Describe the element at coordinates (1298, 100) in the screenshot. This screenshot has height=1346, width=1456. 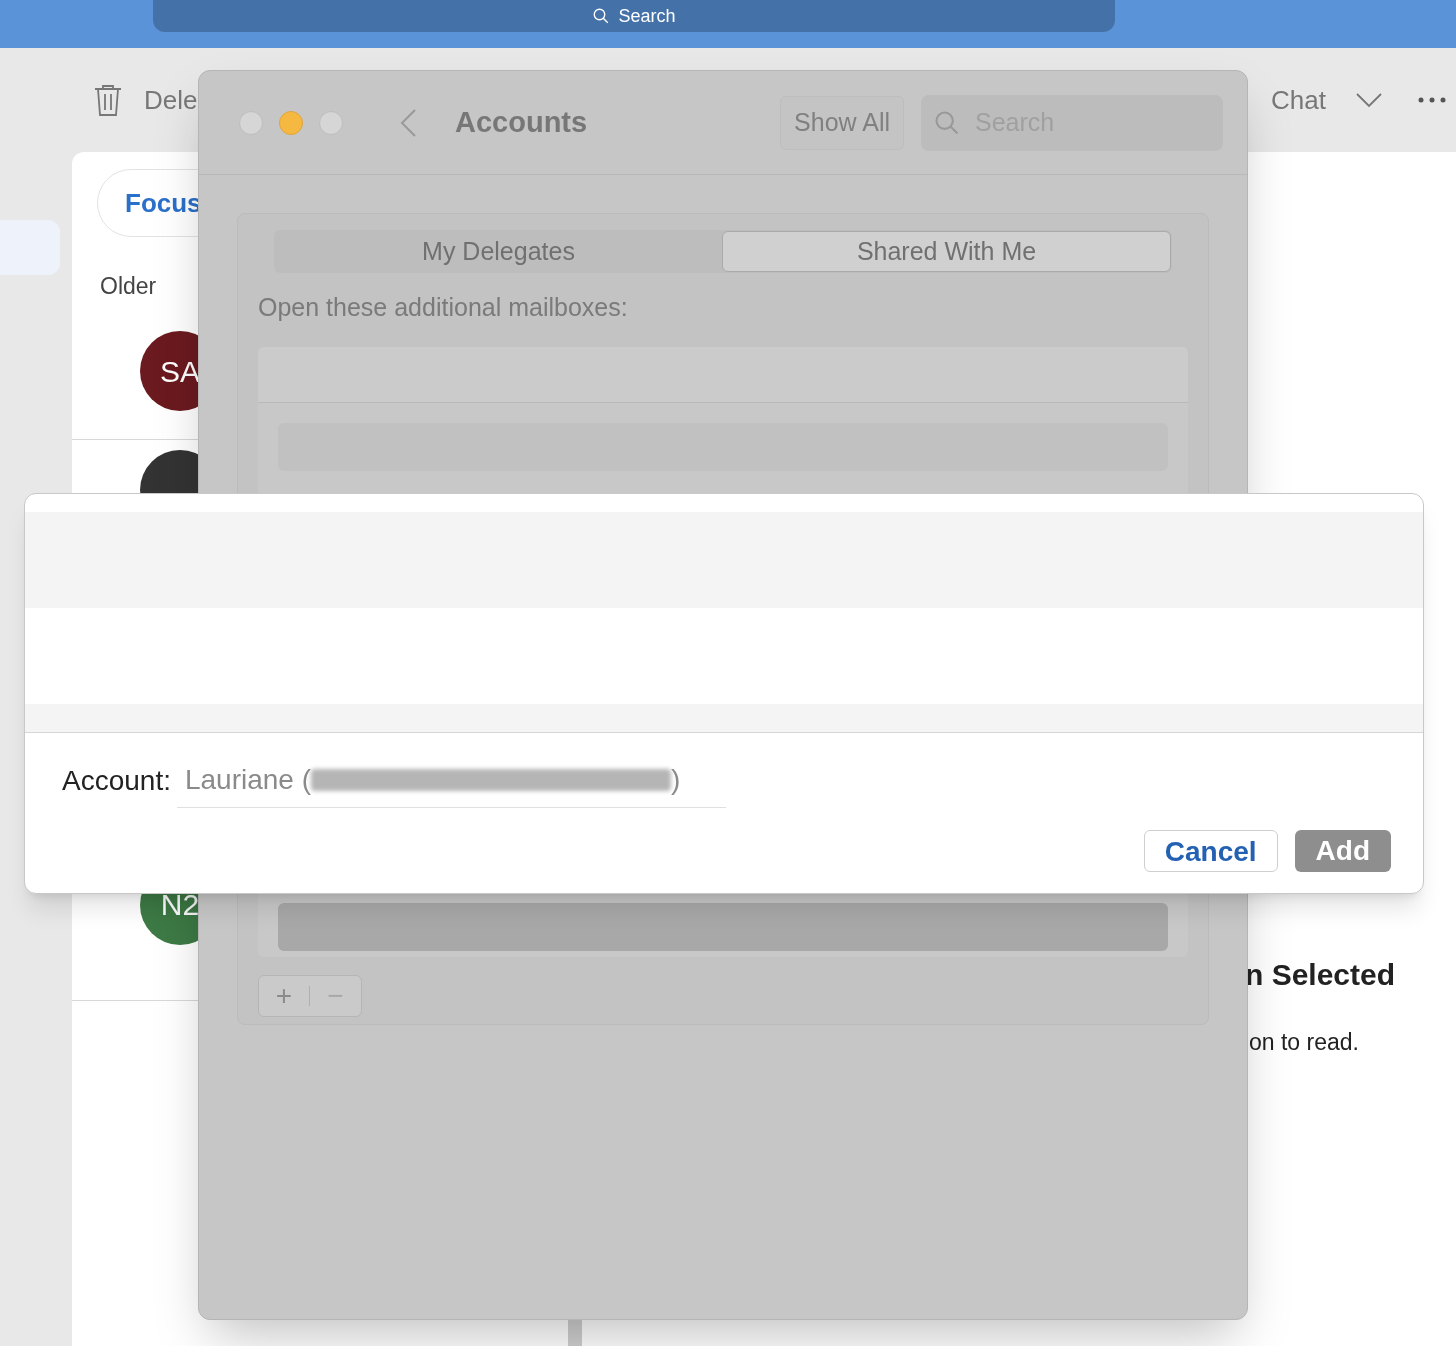
I see `chat-button: Chat` at that location.